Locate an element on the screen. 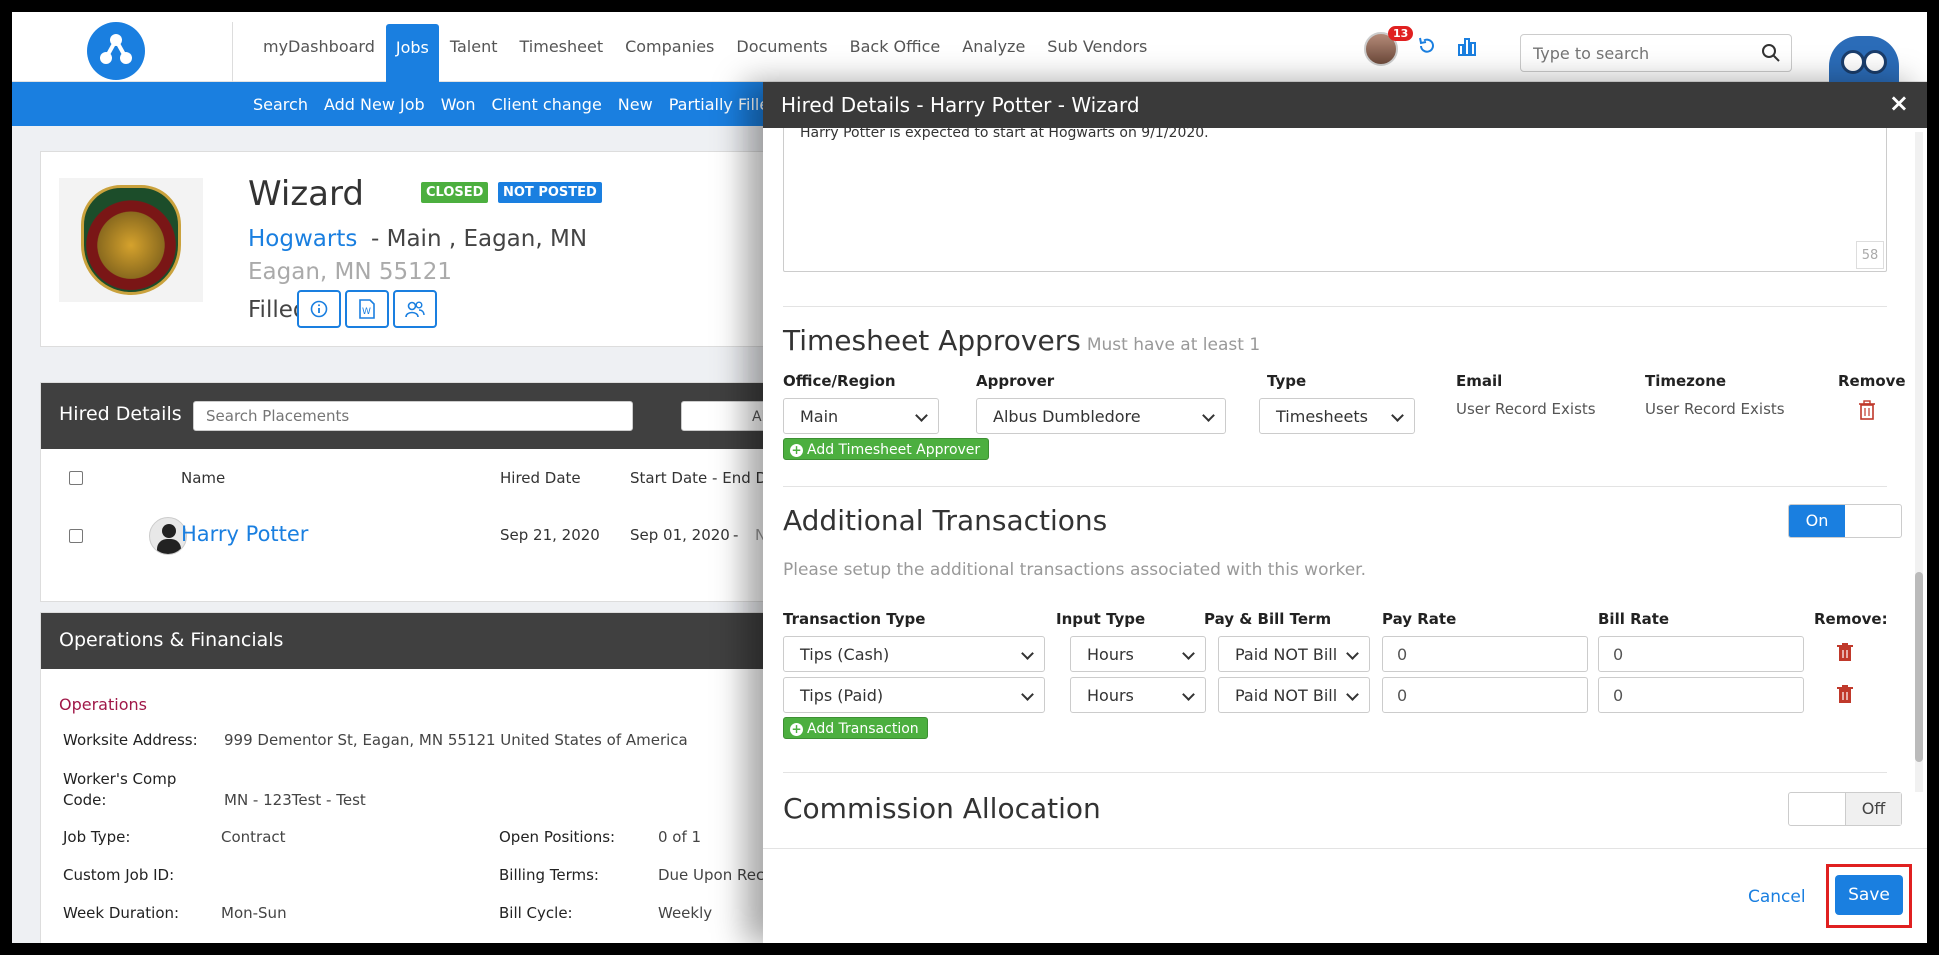 This screenshot has height=955, width=1939. hired-details-header: Hired Details All is located at coordinates (421, 416).